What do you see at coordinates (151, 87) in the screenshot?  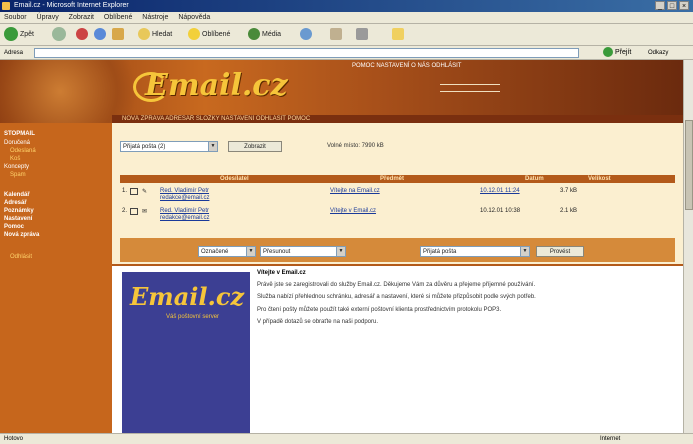 I see `logo-ring` at bounding box center [151, 87].